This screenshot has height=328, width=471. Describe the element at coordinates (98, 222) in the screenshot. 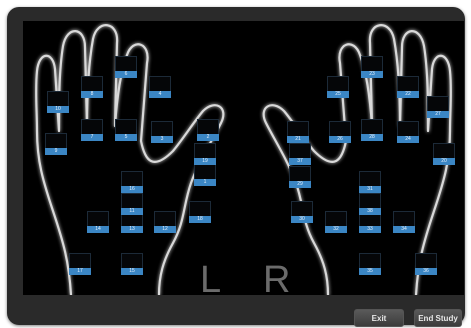

I see `left-palm-left-sensor: 14` at that location.